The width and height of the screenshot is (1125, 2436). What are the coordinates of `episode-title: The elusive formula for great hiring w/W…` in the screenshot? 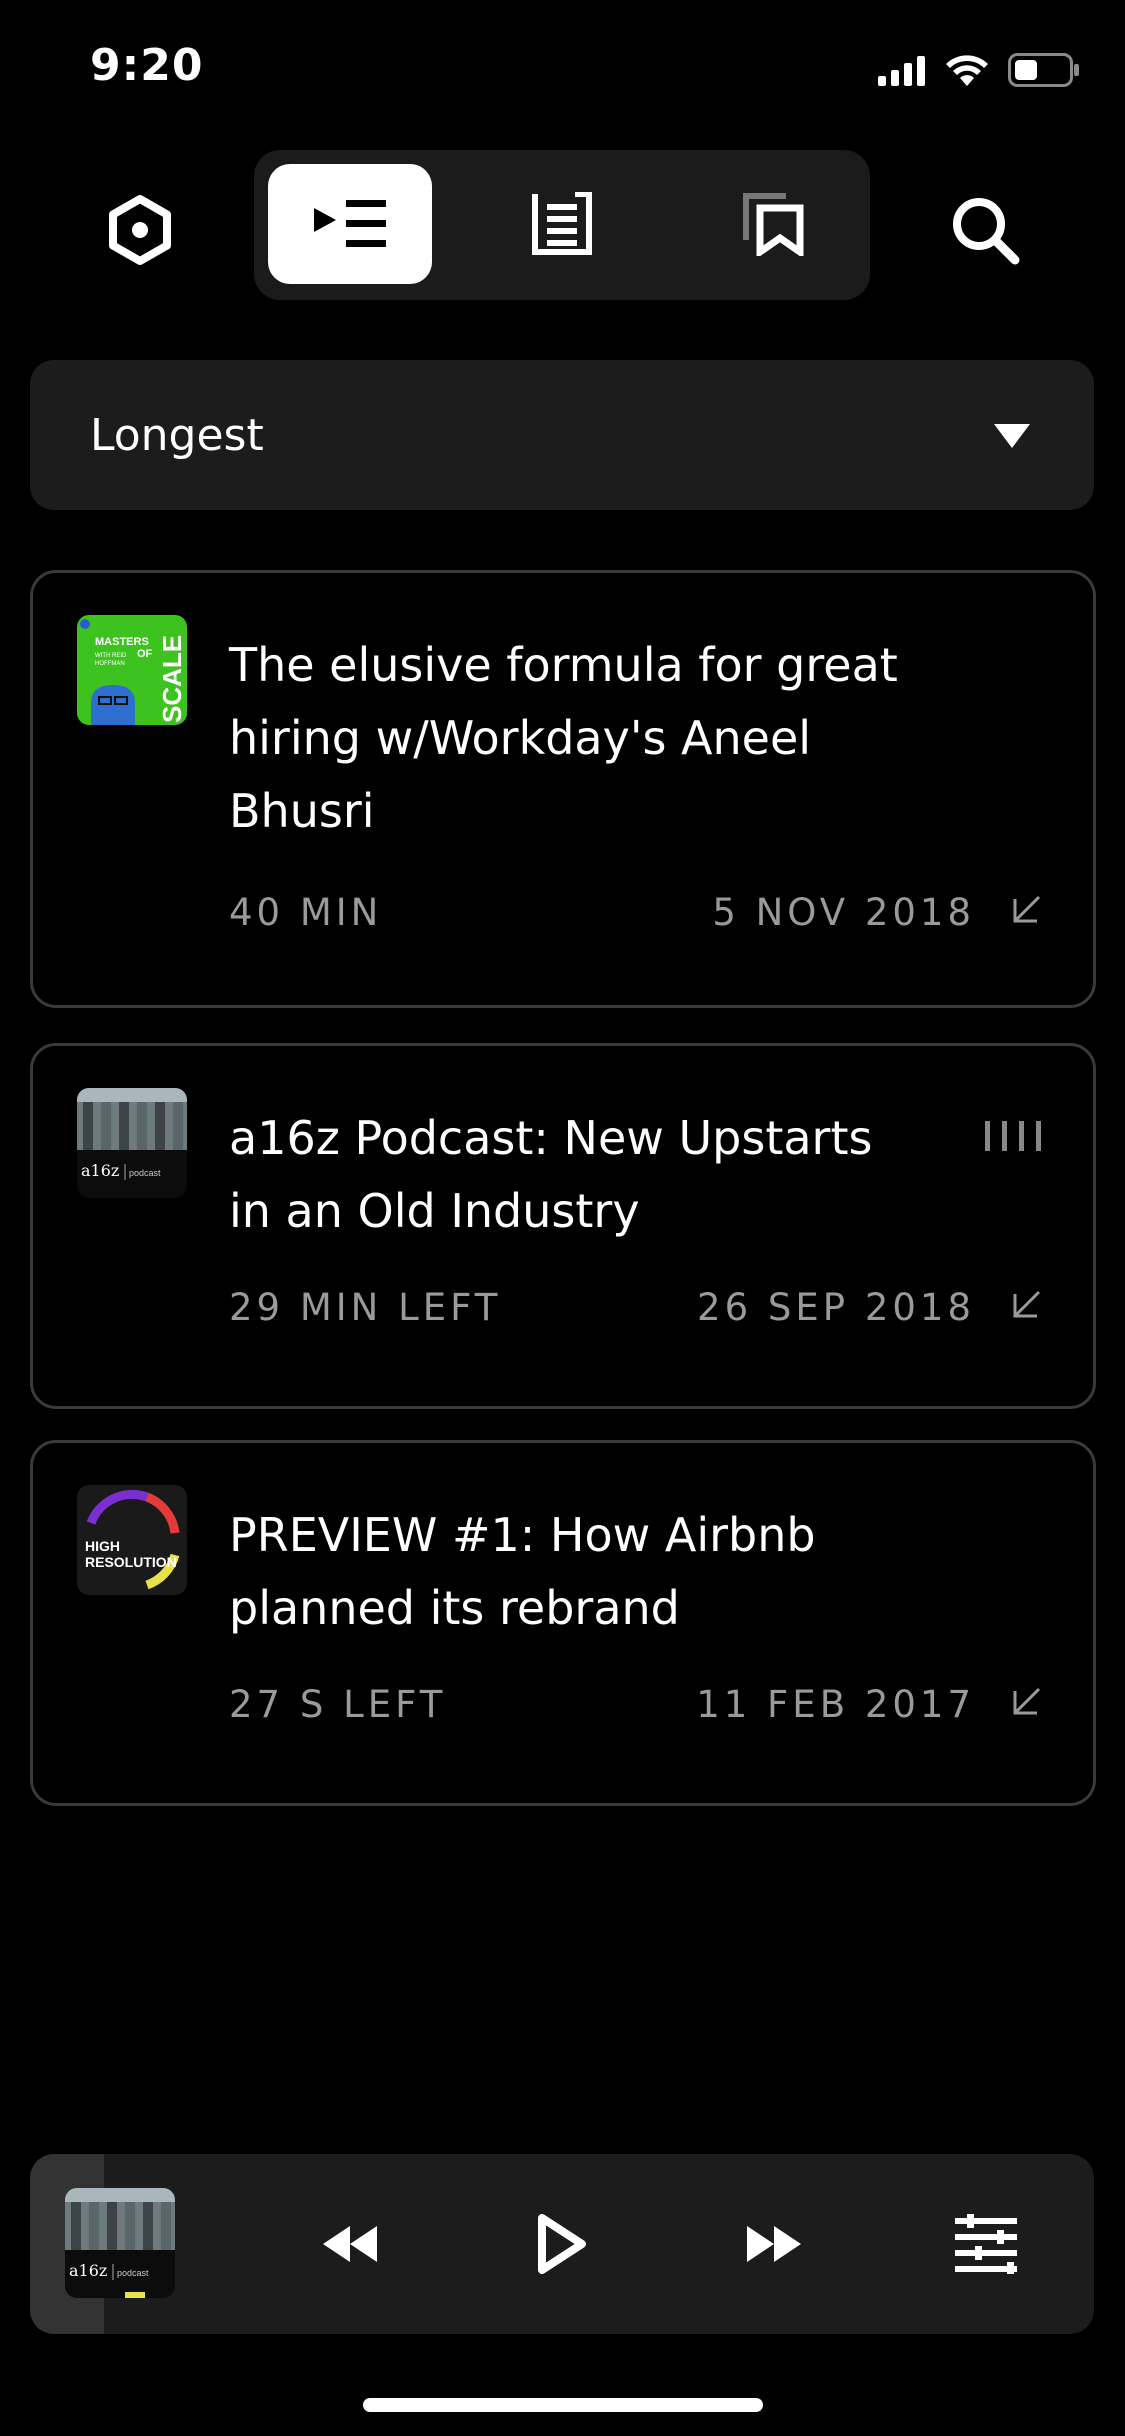 It's located at (563, 738).